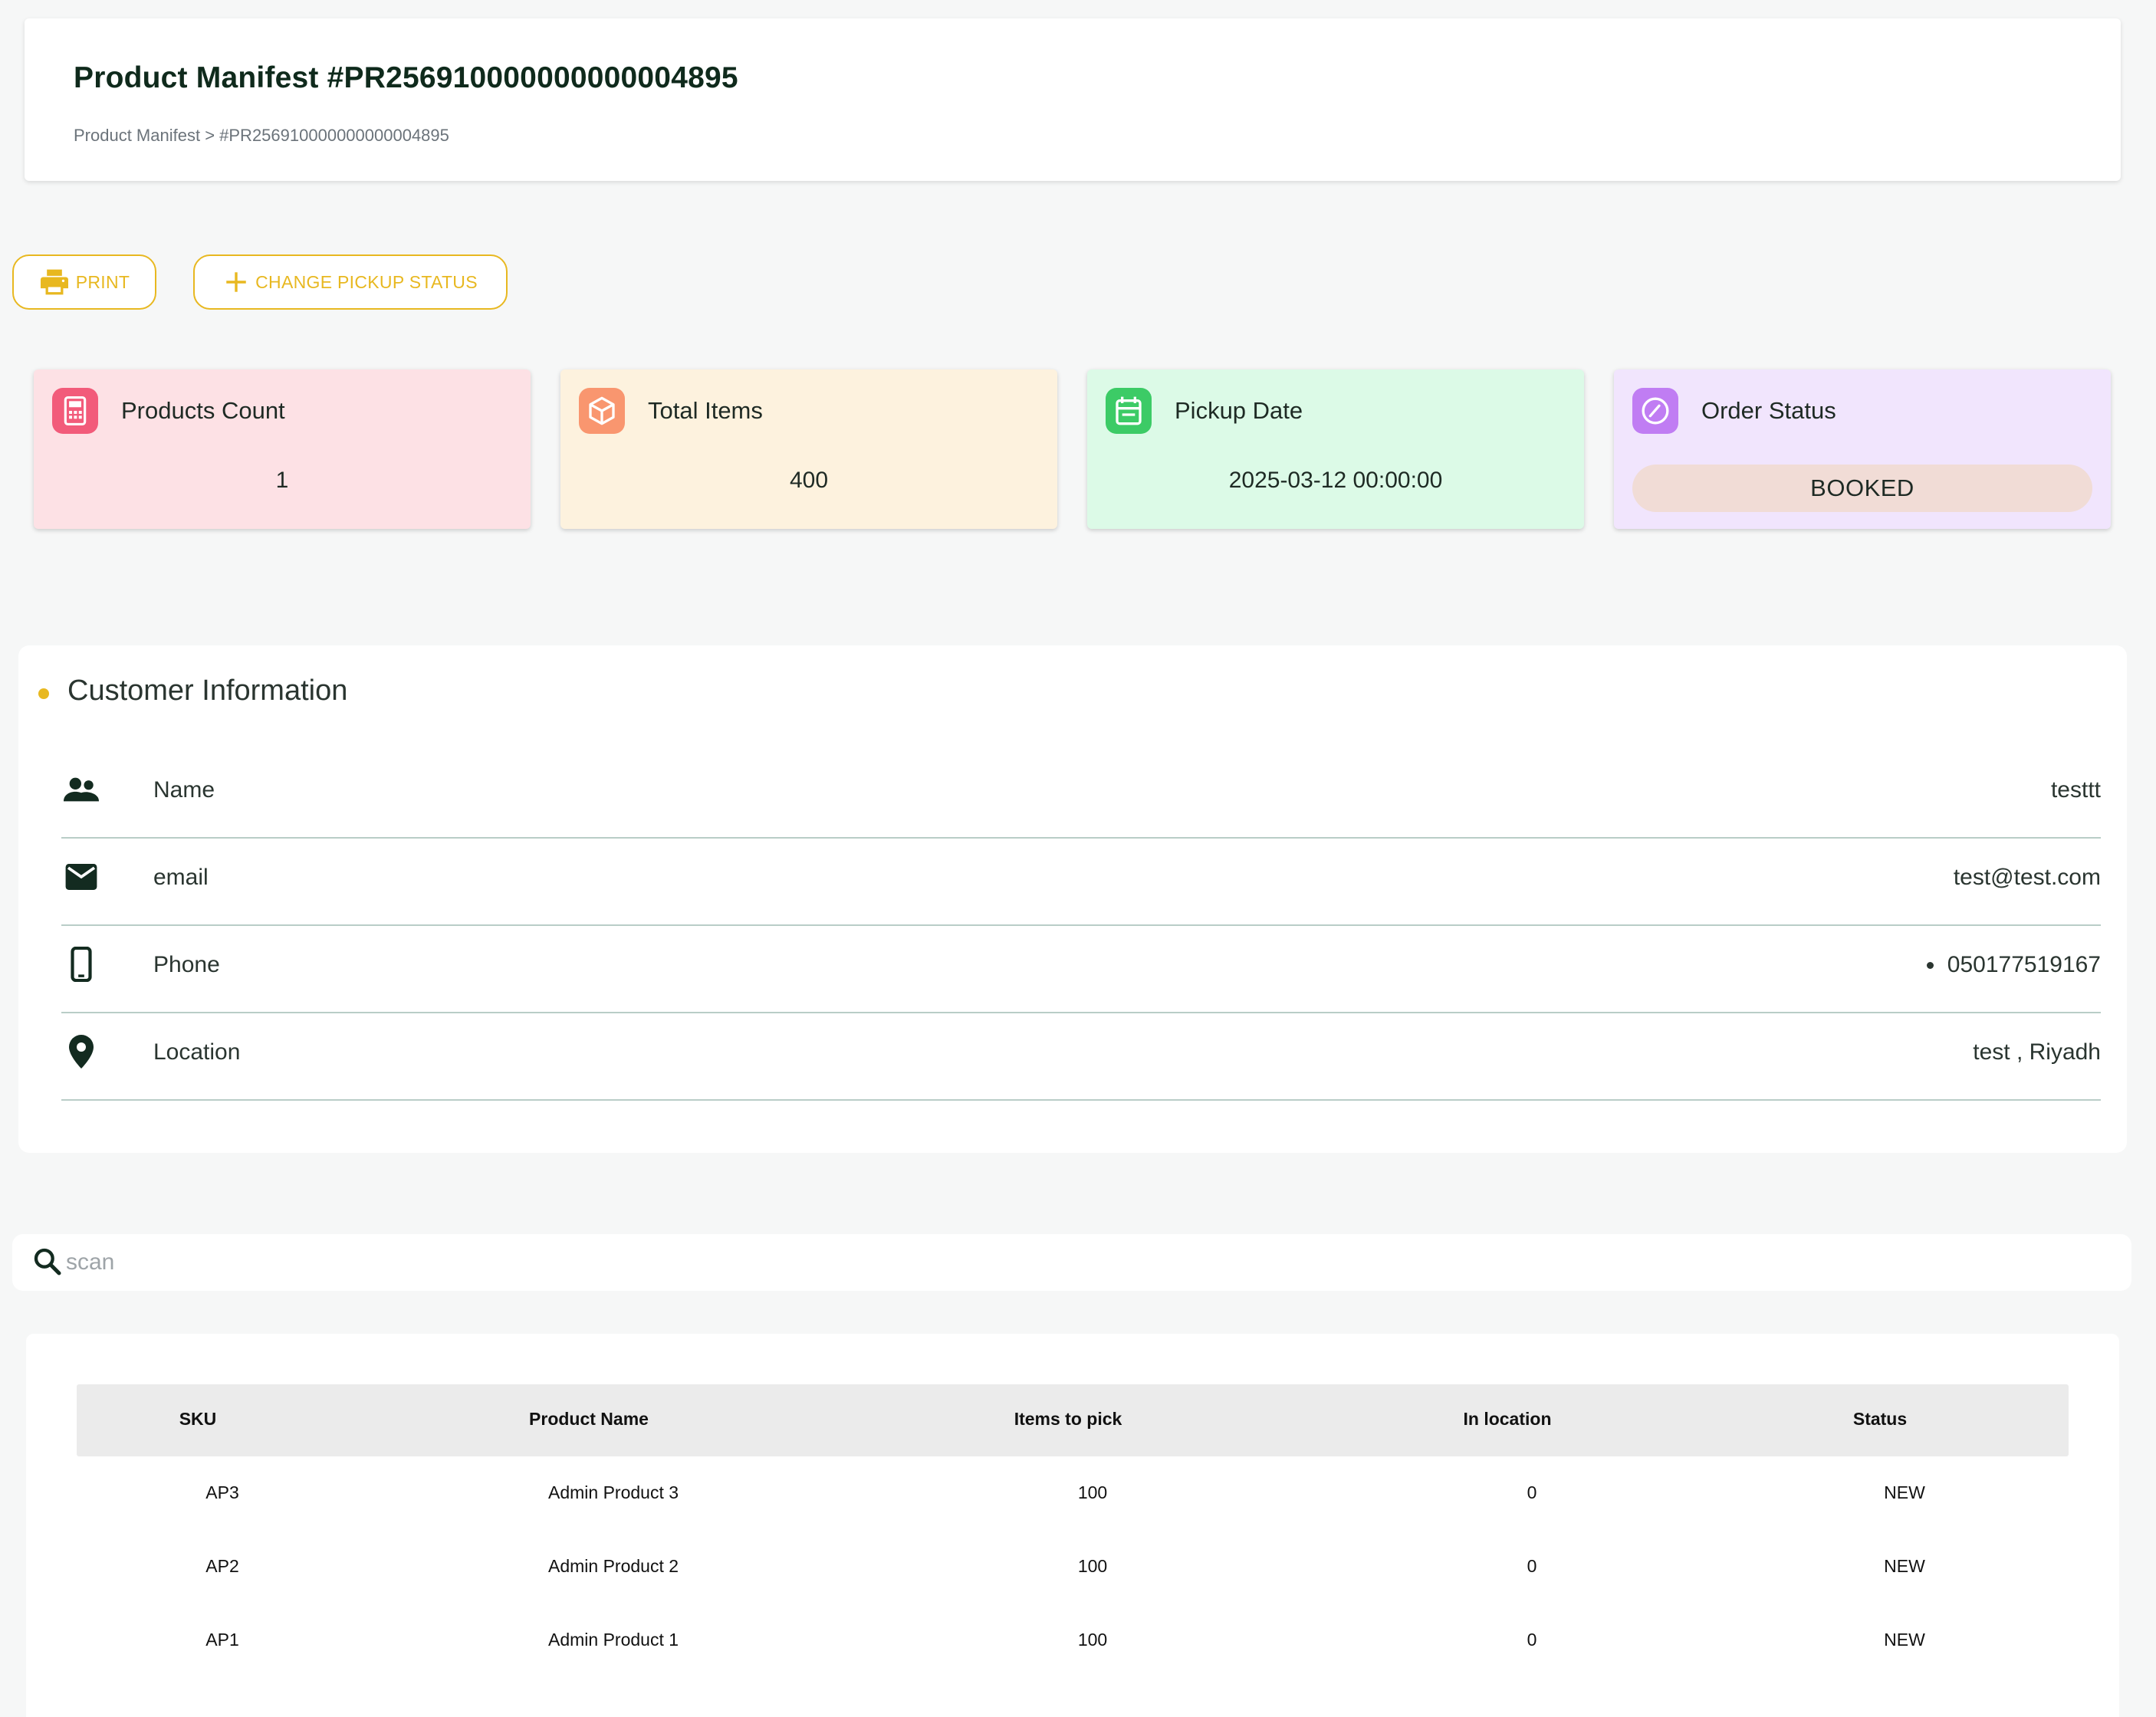  Describe the element at coordinates (613, 1640) in the screenshot. I see `cell-product-name: Admin Product 1` at that location.